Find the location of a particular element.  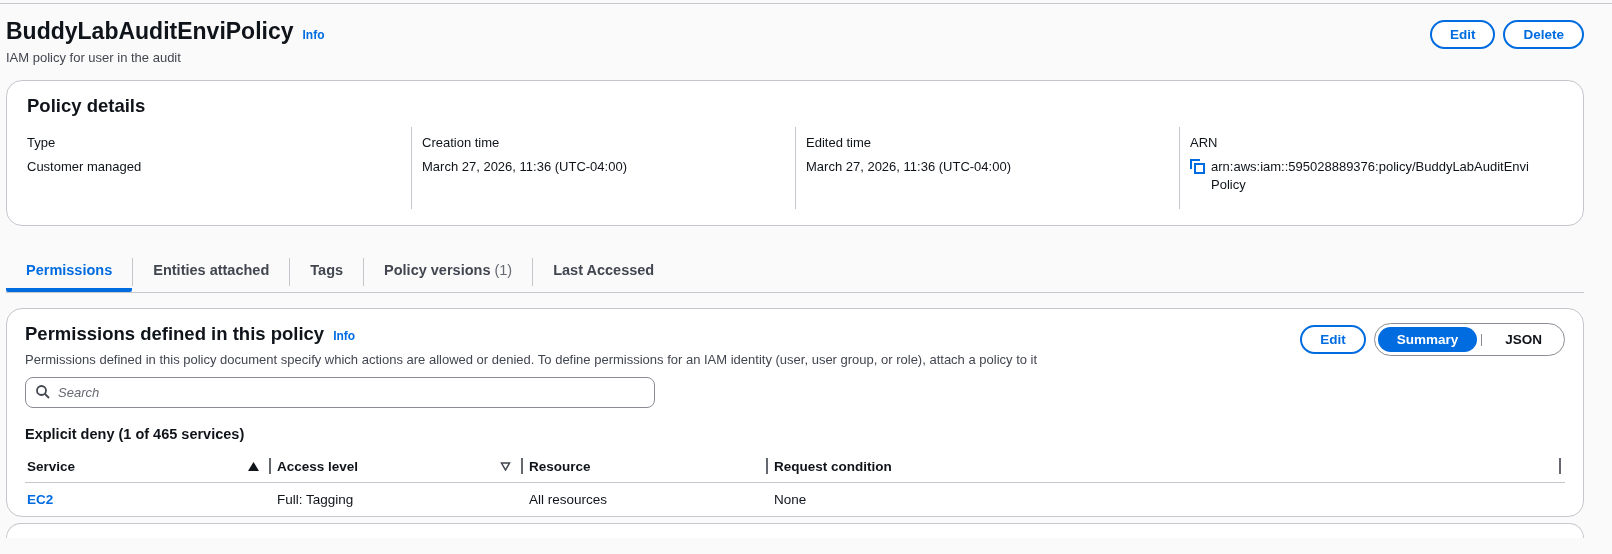

field-value: Customer managed is located at coordinates (85, 167).